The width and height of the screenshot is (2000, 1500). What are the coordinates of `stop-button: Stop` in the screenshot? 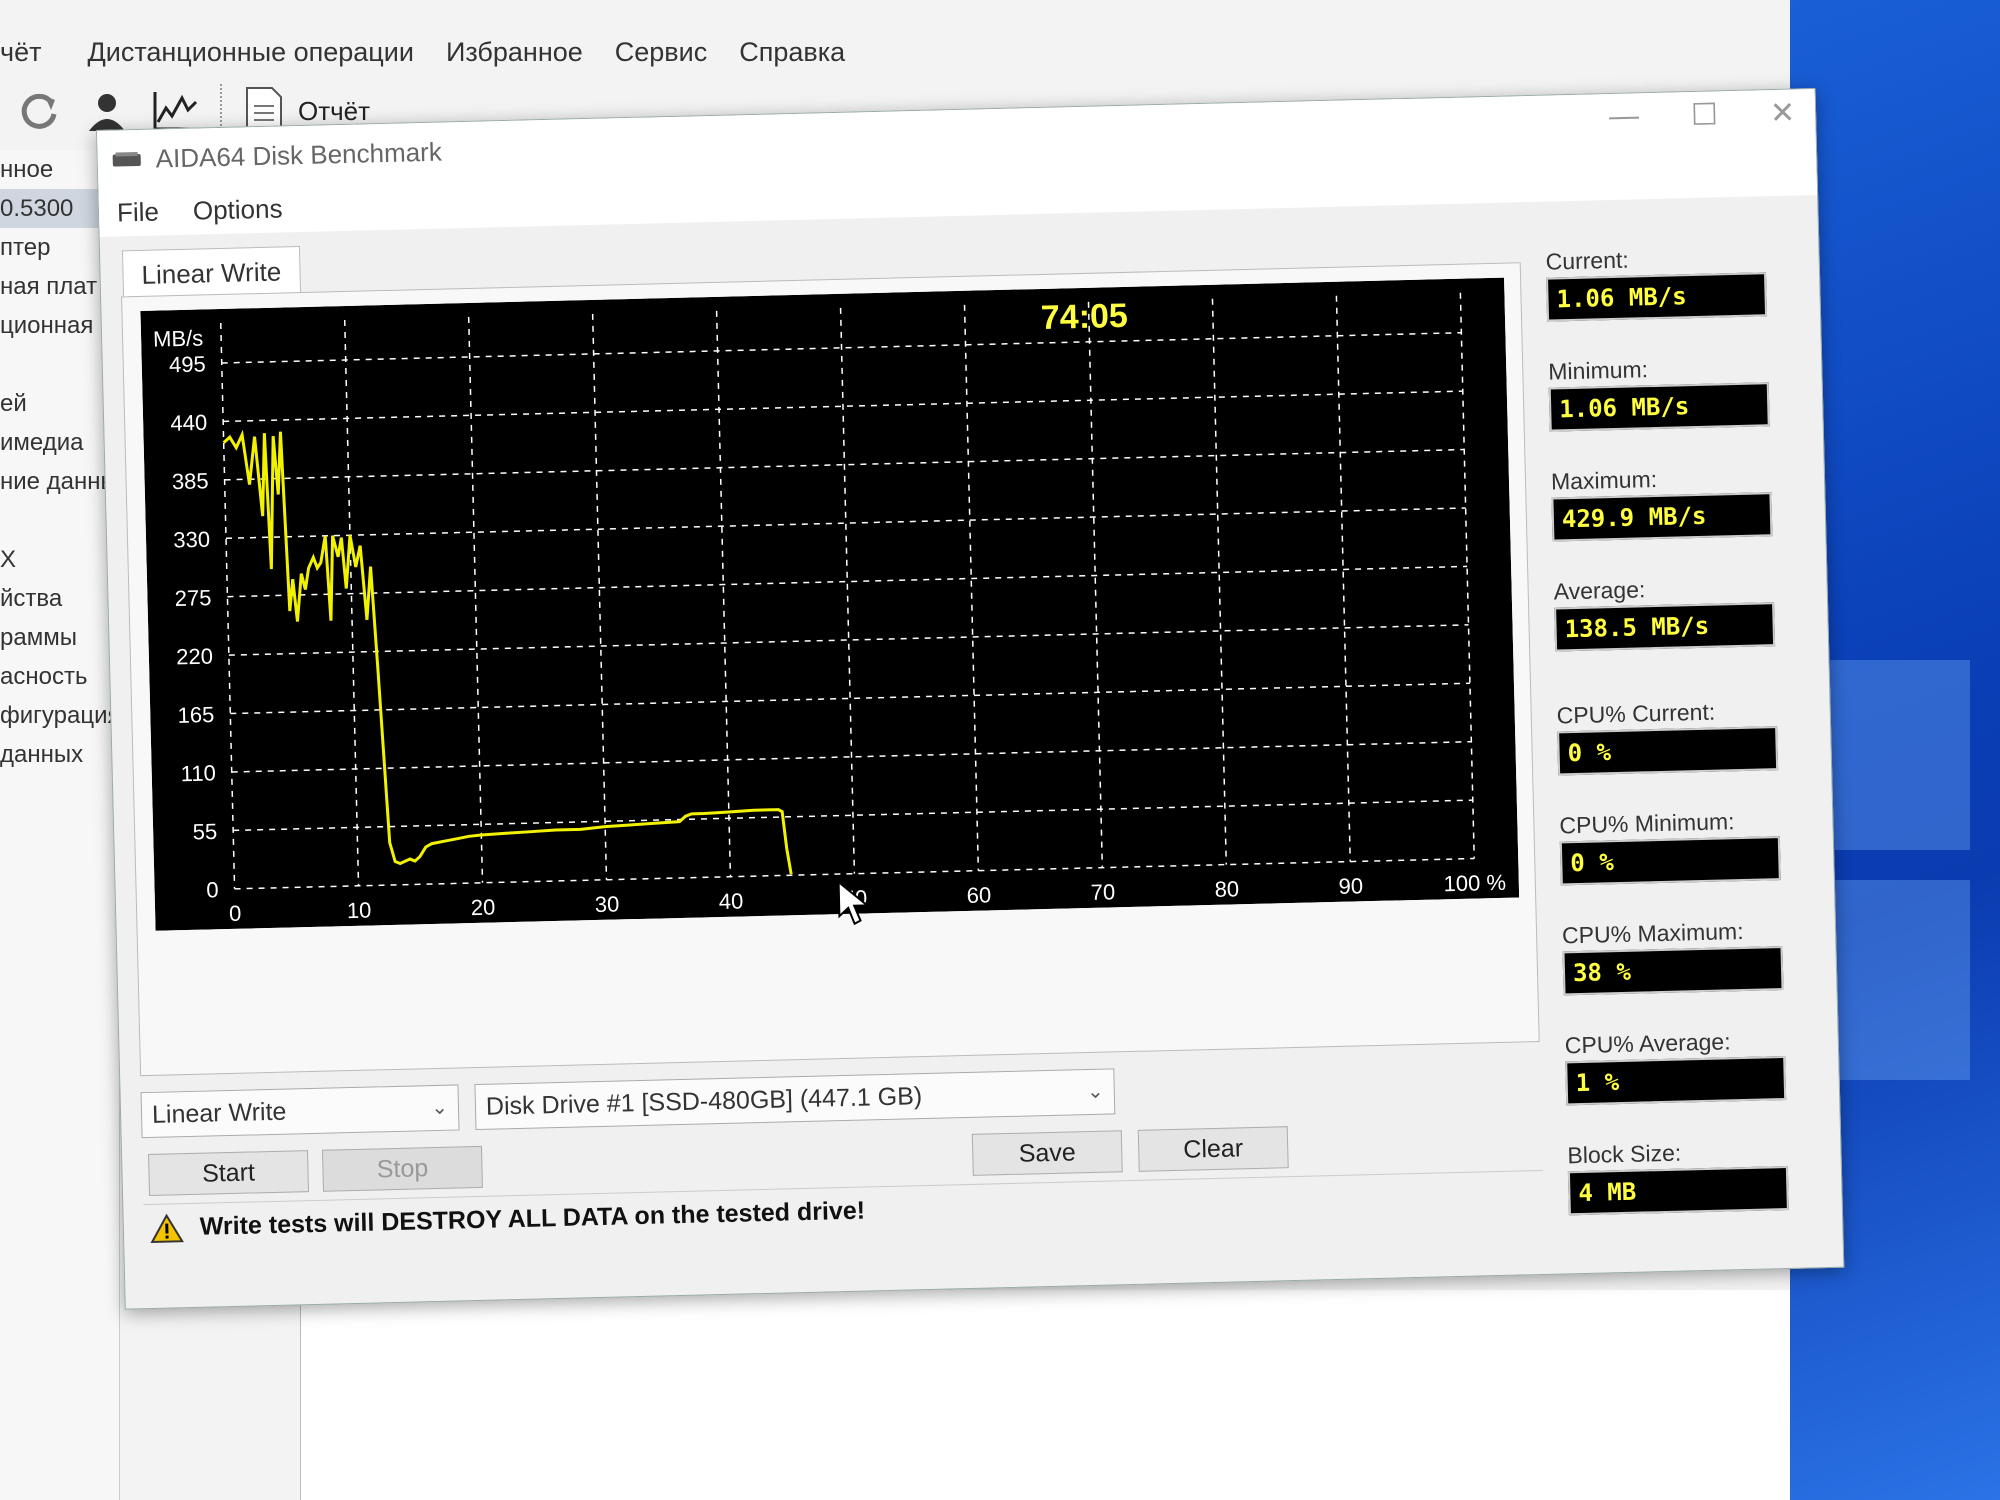 It's located at (402, 1168).